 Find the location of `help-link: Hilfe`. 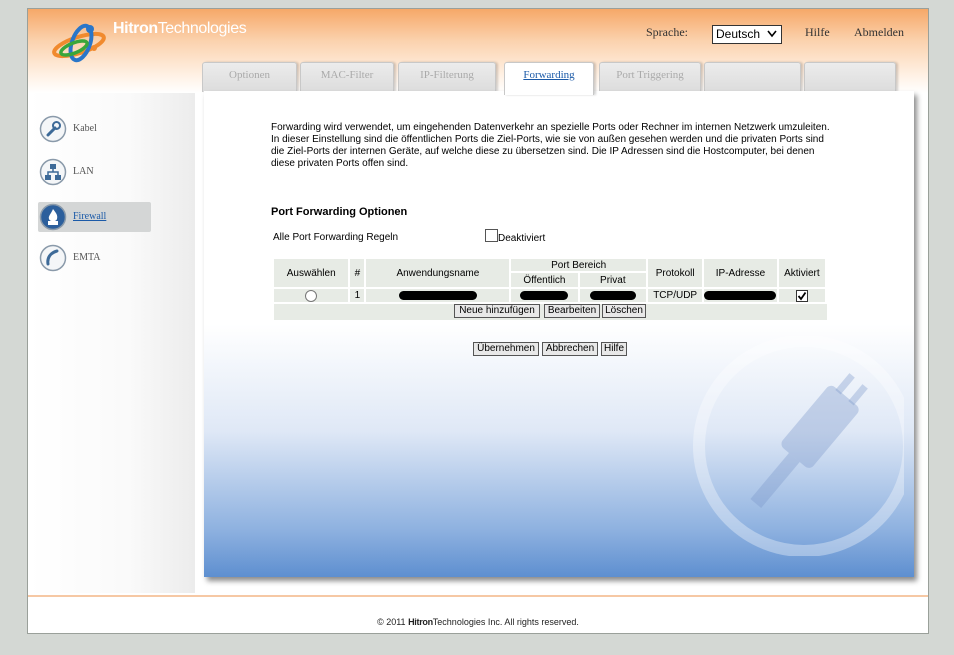

help-link: Hilfe is located at coordinates (817, 32).